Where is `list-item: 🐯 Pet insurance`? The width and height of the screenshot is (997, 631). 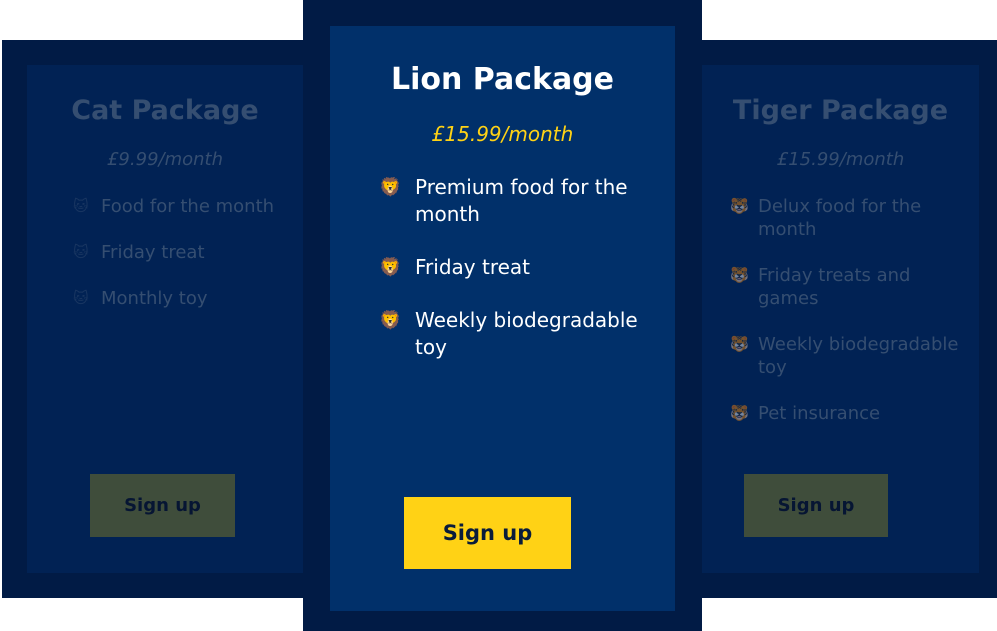 list-item: 🐯 Pet insurance is located at coordinates (850, 413).